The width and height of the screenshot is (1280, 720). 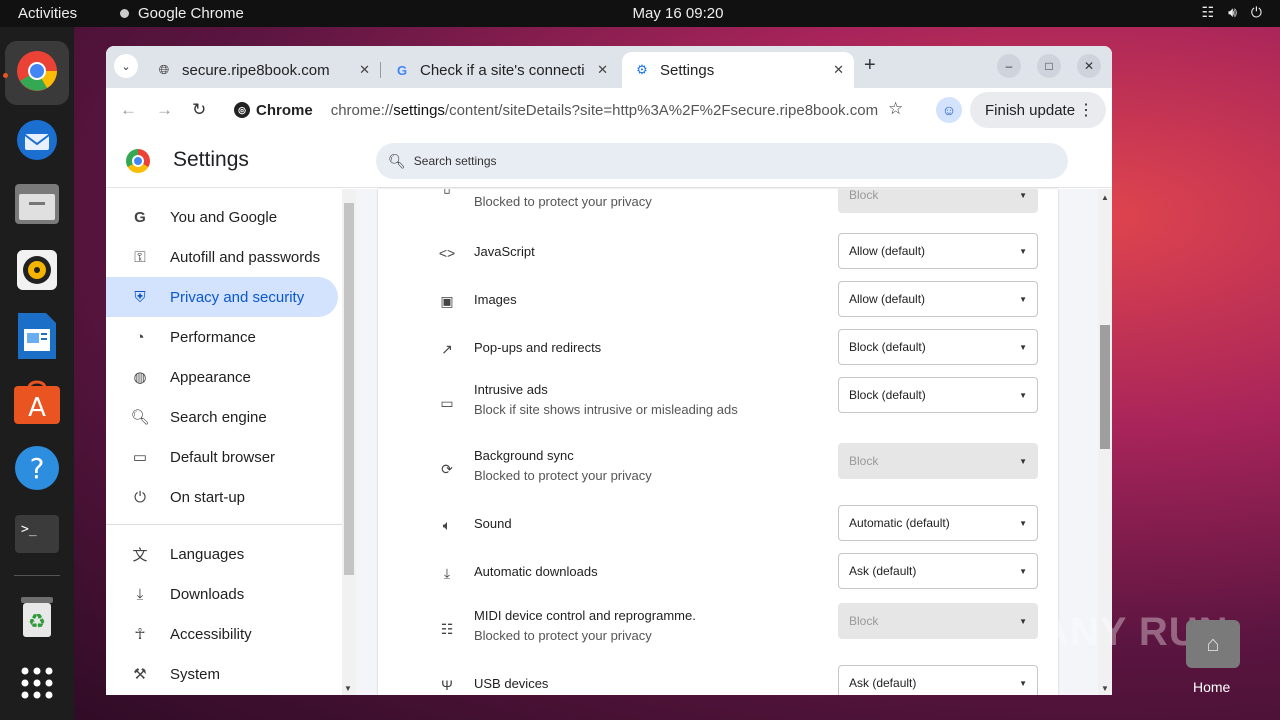 I want to click on sidebar-item-on-startup: ⏻ On start-up, so click(x=222, y=497).